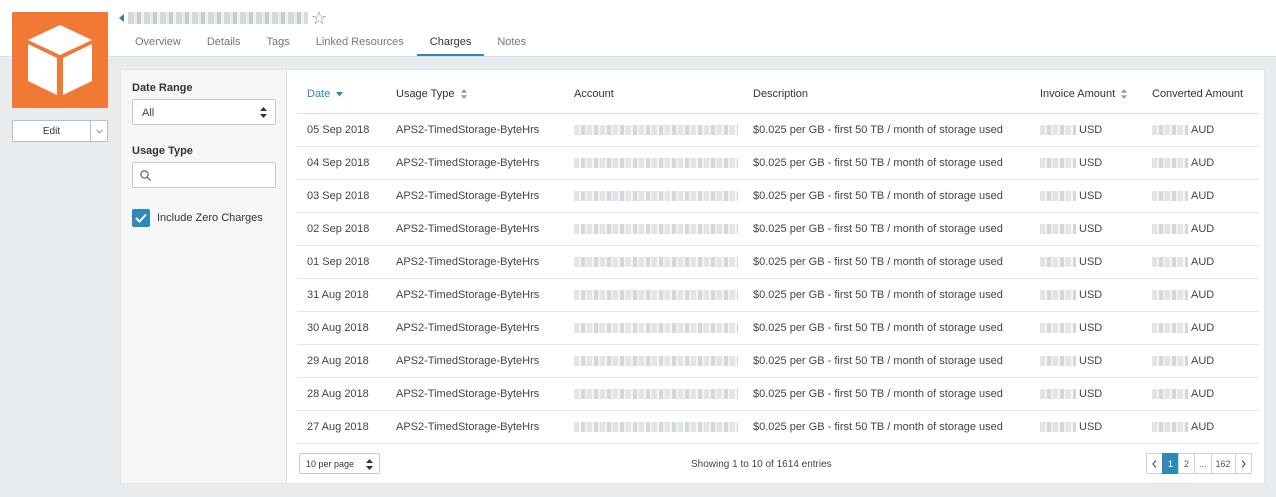 The height and width of the screenshot is (497, 1276). I want to click on chevron-down-icon, so click(99, 131).